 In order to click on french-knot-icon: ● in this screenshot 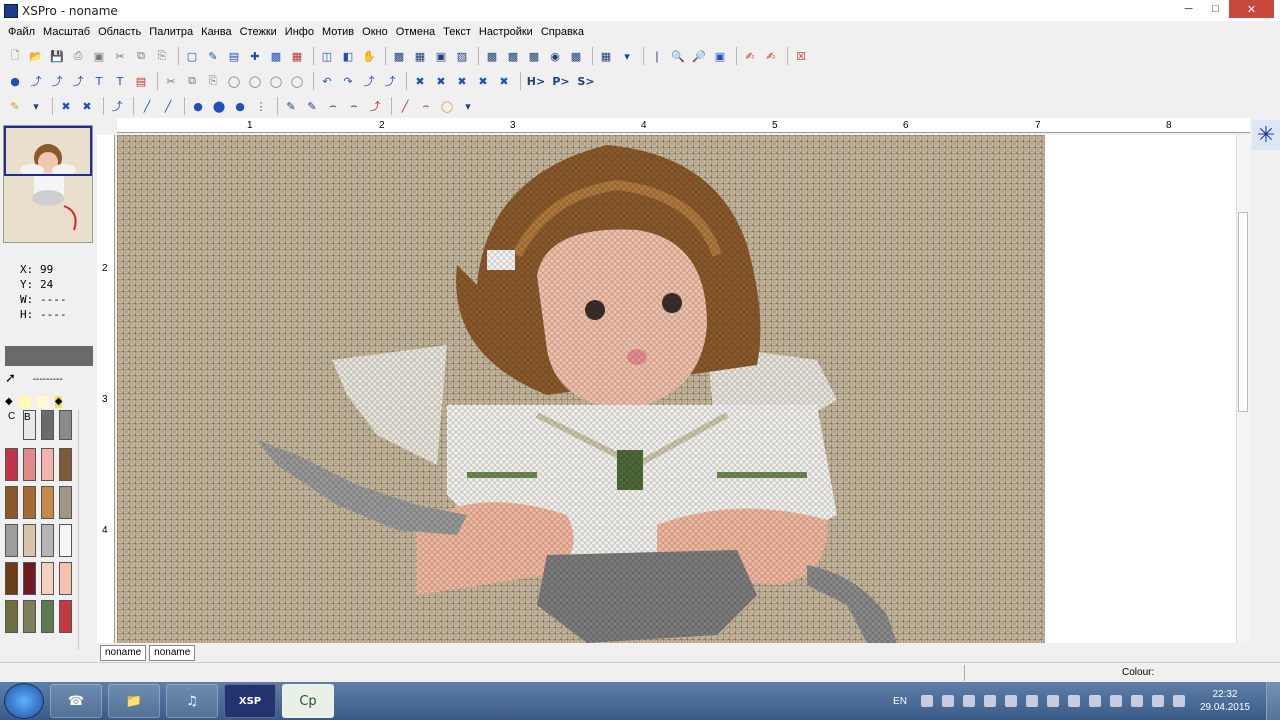, I will do `click(198, 106)`.